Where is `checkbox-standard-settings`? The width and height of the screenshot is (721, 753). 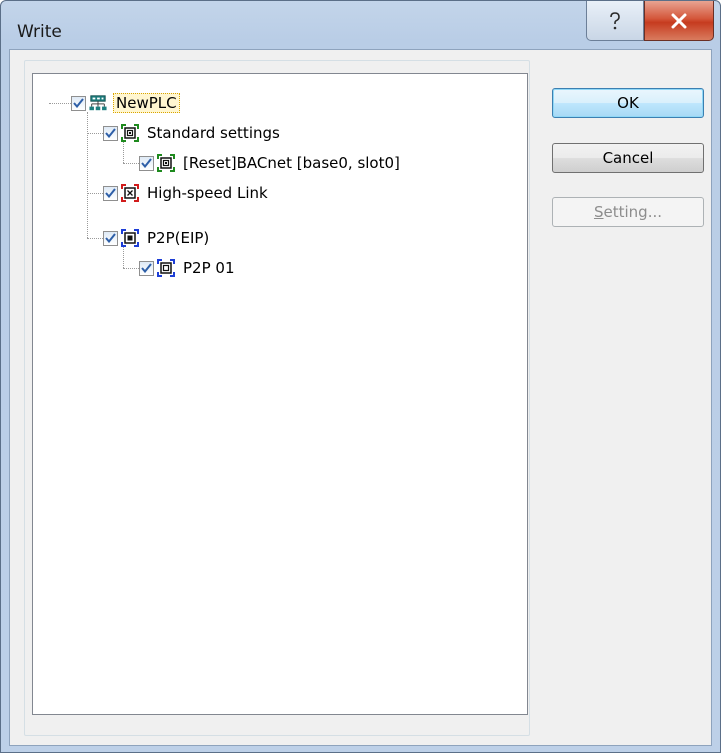 checkbox-standard-settings is located at coordinates (110, 133).